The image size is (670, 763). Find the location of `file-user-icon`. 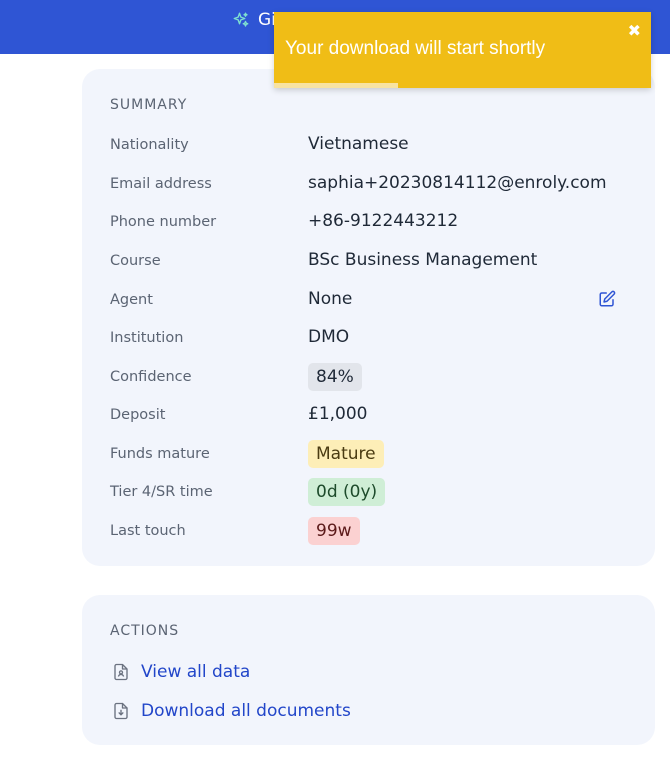

file-user-icon is located at coordinates (121, 672).